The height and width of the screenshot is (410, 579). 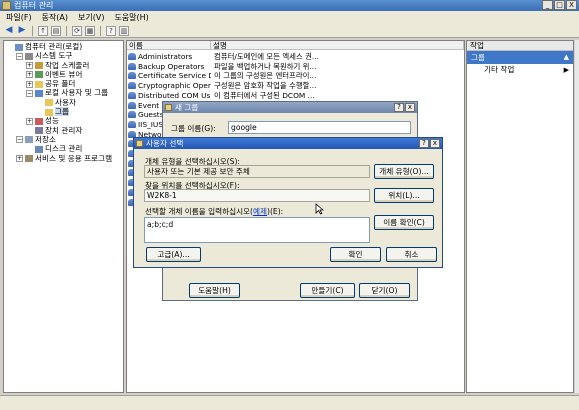 What do you see at coordinates (520, 57) in the screenshot?
I see `actions-section-groups: 그룹 ▲` at bounding box center [520, 57].